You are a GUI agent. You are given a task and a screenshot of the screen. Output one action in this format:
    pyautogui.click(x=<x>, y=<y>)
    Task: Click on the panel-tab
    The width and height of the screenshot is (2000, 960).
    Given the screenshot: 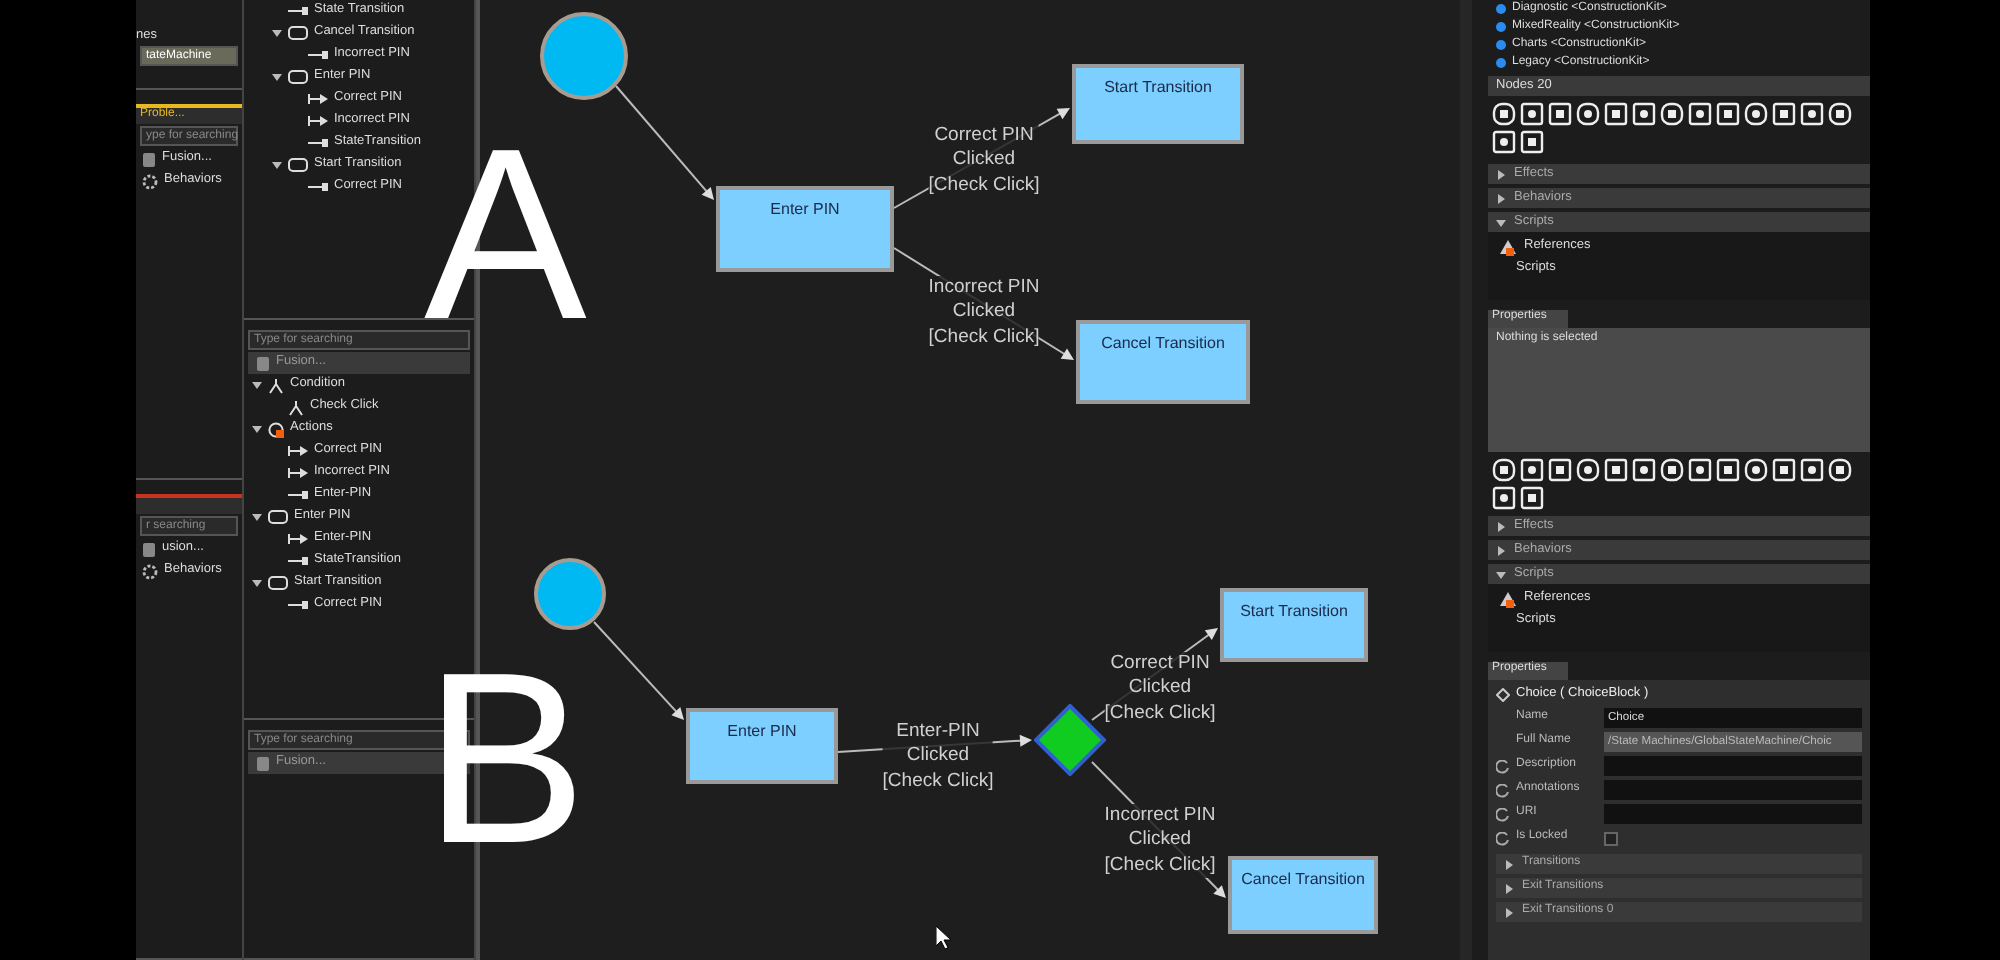 What is the action you would take?
    pyautogui.click(x=189, y=504)
    